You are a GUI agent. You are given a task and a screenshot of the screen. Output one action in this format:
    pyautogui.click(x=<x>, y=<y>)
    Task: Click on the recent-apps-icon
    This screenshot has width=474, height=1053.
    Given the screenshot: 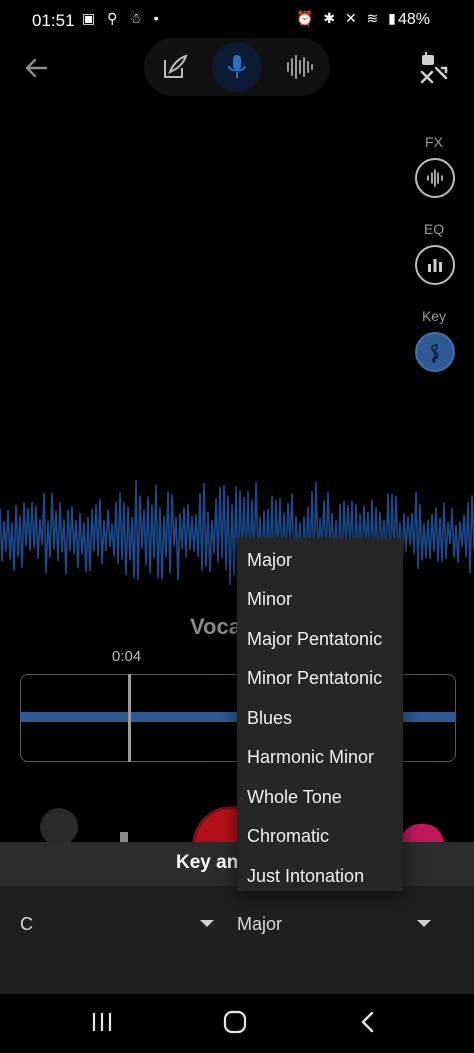 What is the action you would take?
    pyautogui.click(x=102, y=1022)
    